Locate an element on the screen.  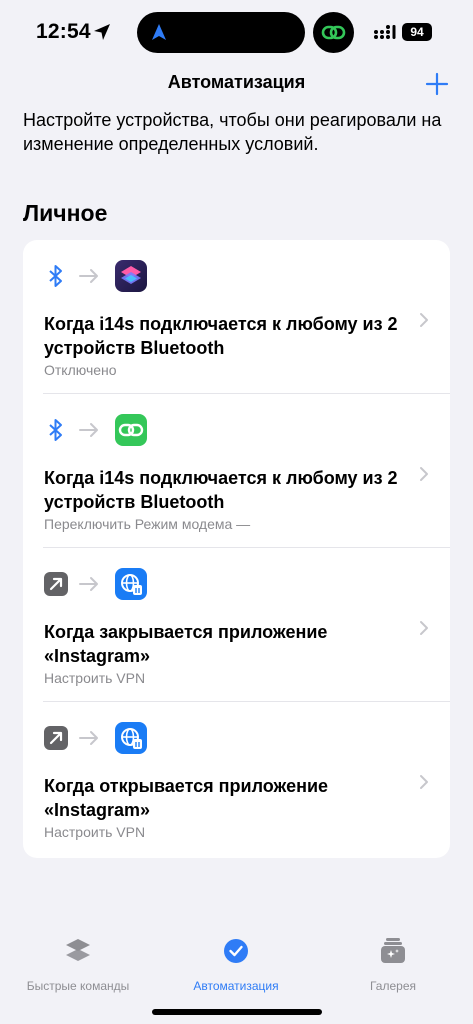
signal-icon is located at coordinates (385, 32).